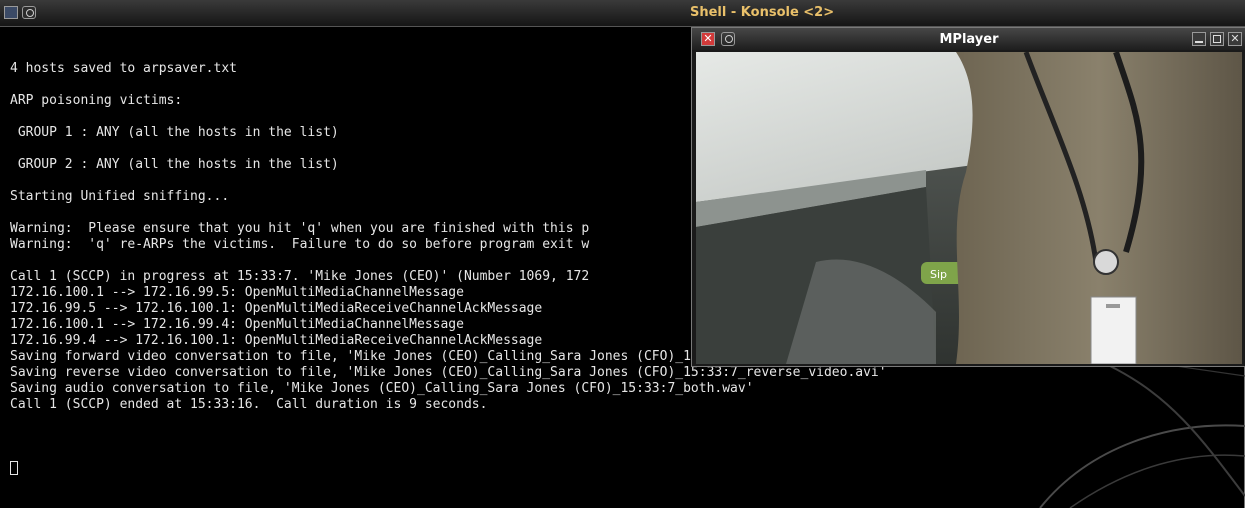  I want to click on maximize-icon, so click(1217, 39).